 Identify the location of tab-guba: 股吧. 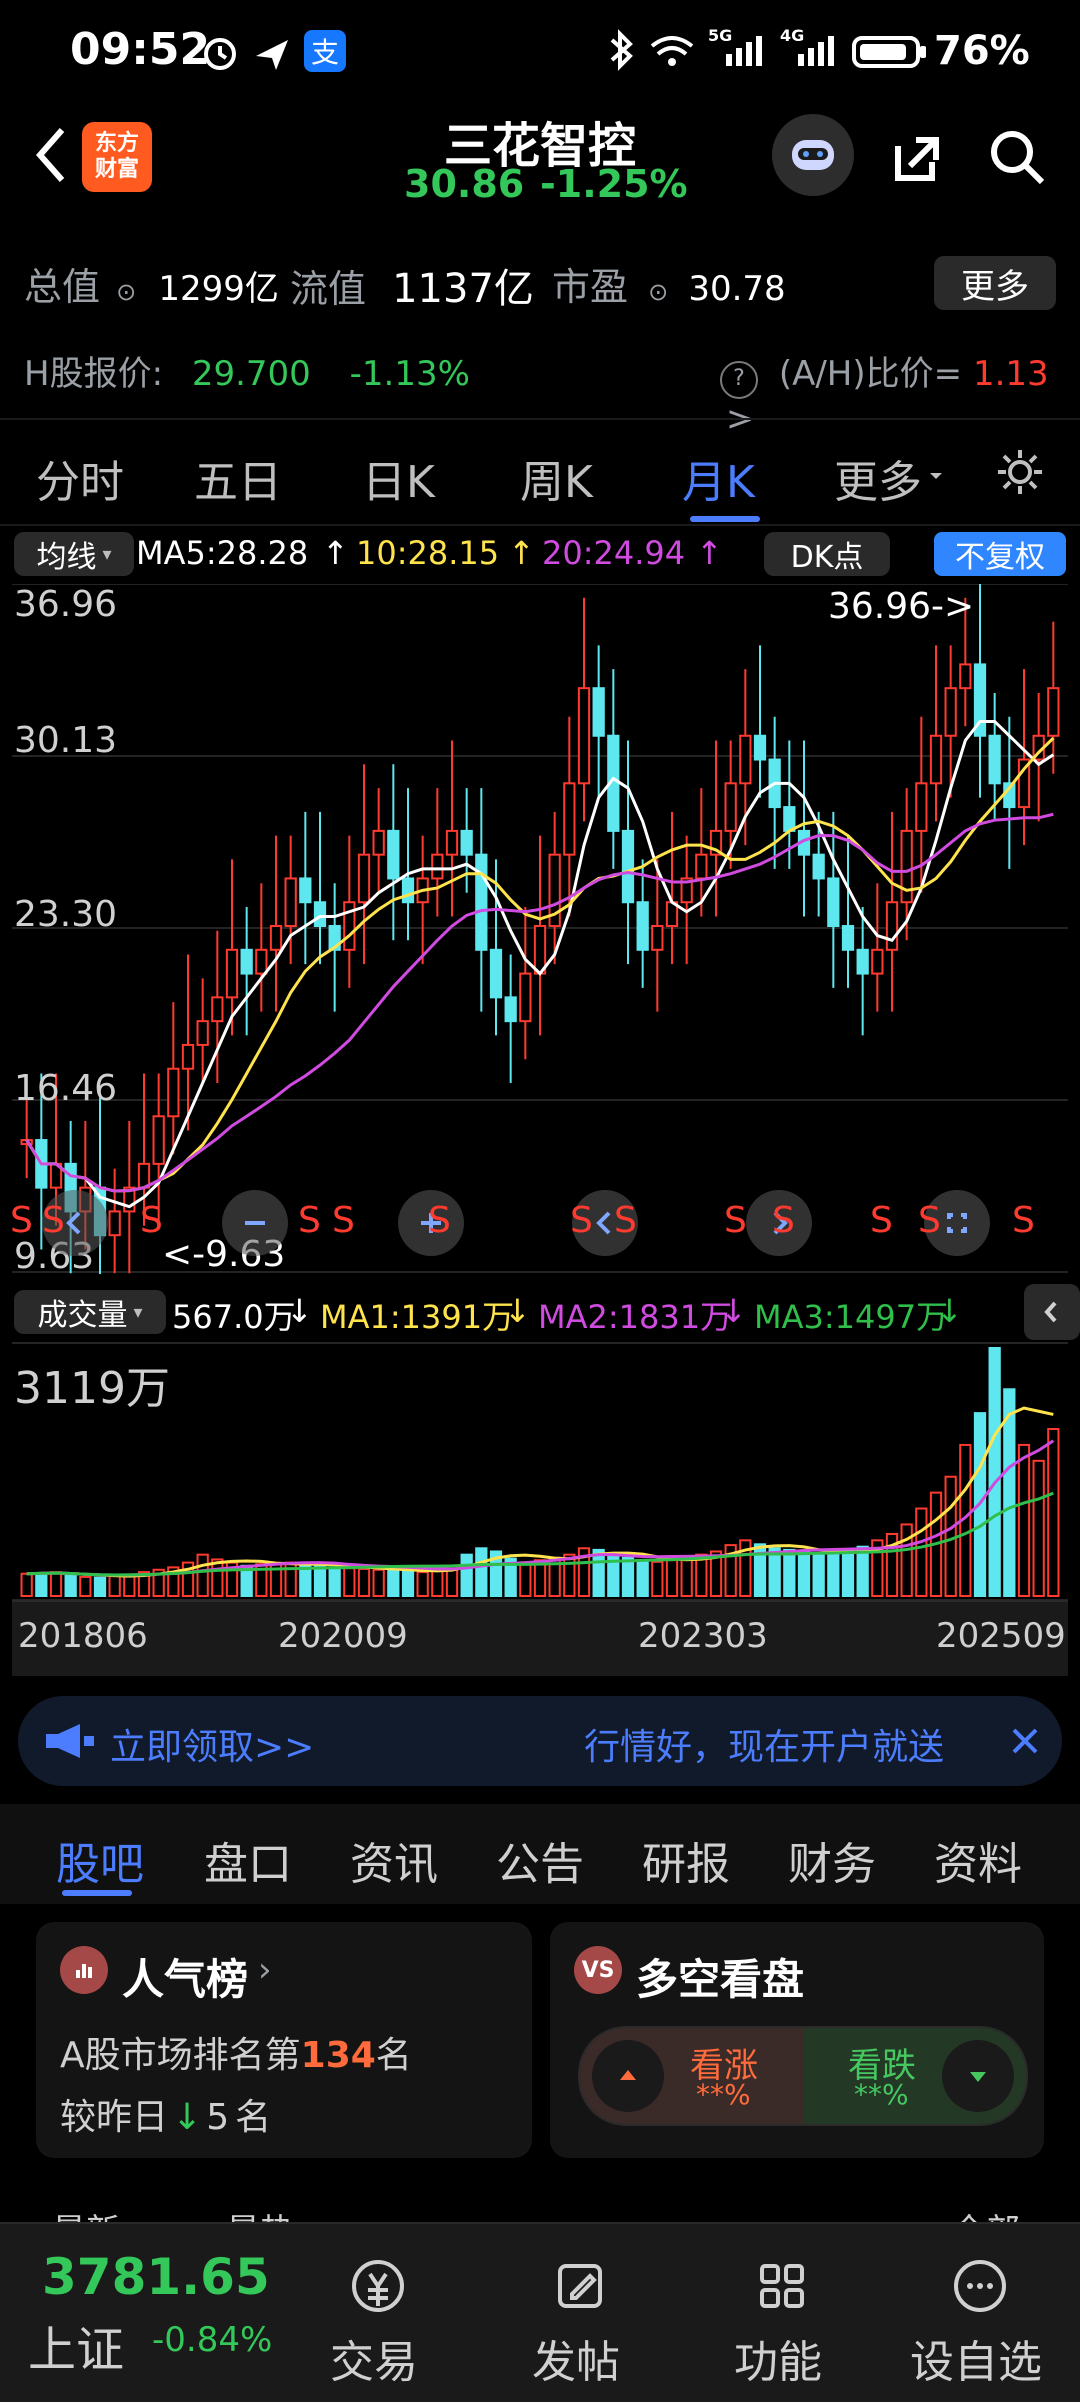
(100, 1860).